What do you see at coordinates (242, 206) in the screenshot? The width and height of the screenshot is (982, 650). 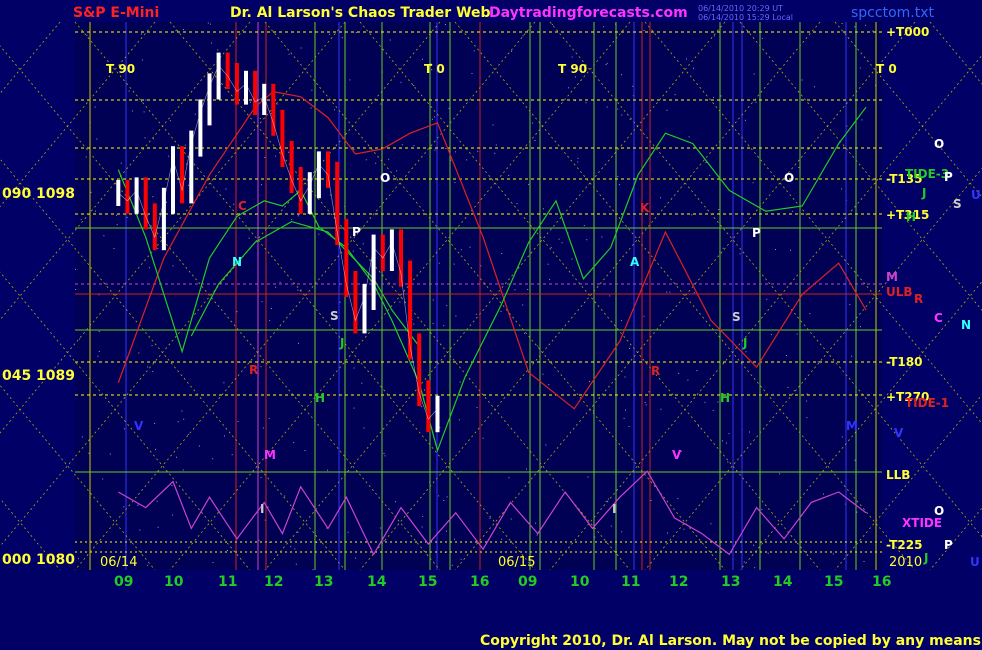 I see `plot-letter: C` at bounding box center [242, 206].